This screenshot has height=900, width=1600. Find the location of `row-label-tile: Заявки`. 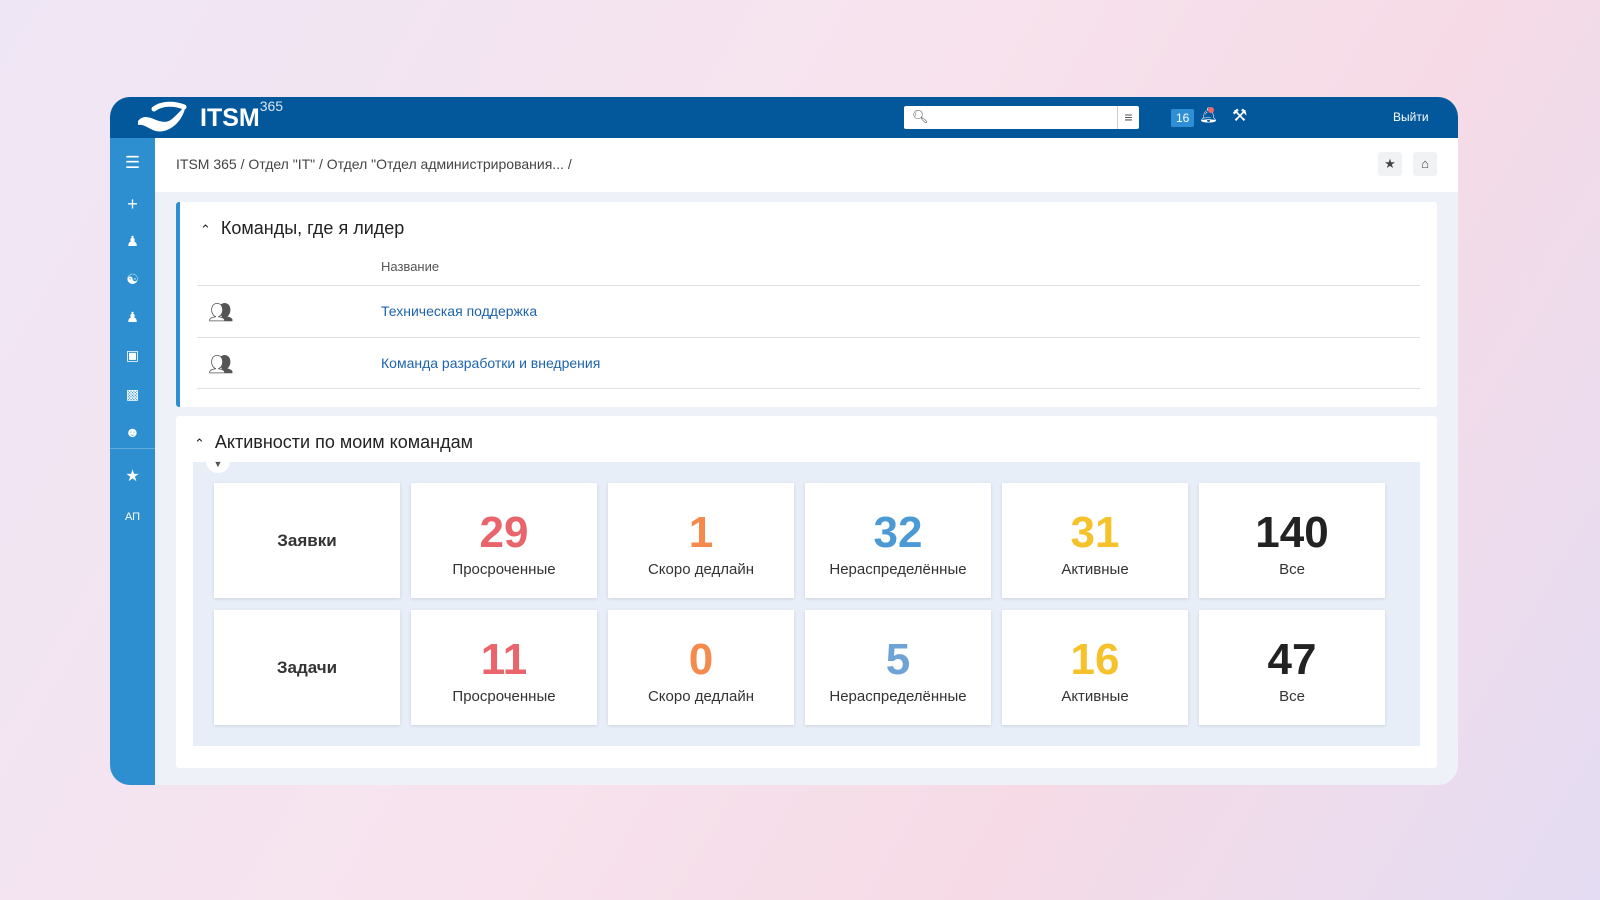

row-label-tile: Заявки is located at coordinates (307, 540).